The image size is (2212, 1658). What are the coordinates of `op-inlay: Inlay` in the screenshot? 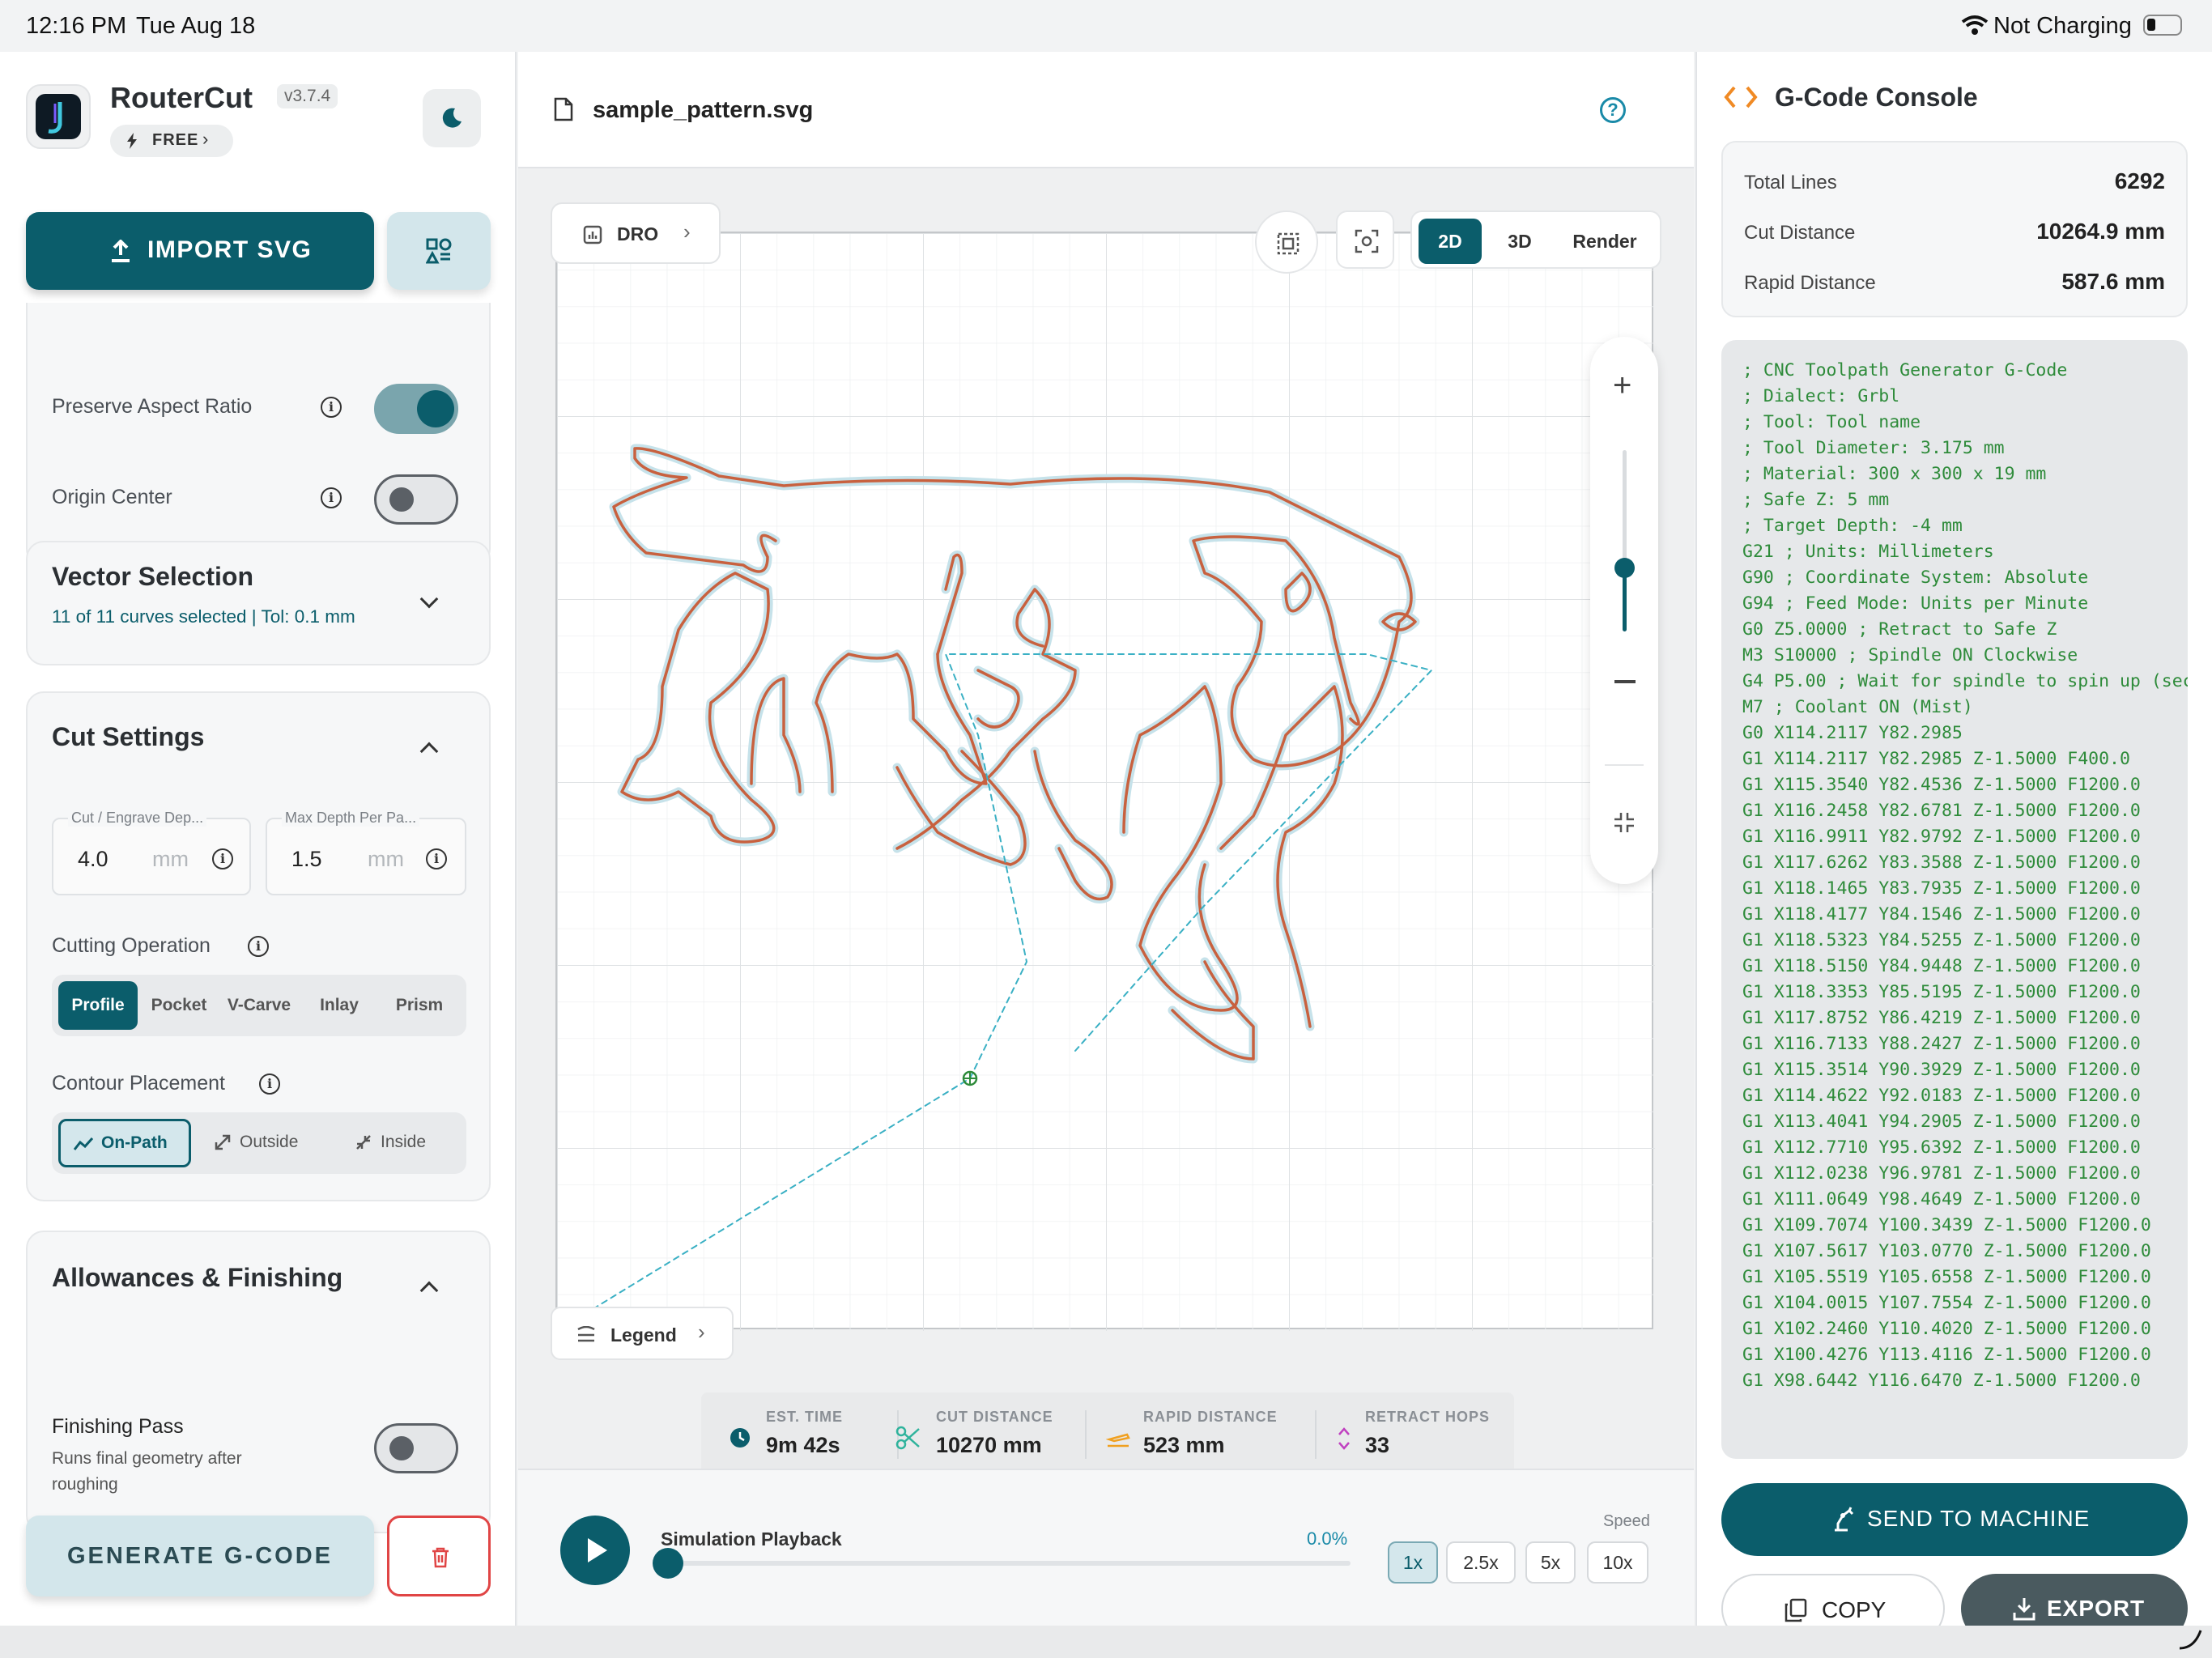 It's located at (339, 1005).